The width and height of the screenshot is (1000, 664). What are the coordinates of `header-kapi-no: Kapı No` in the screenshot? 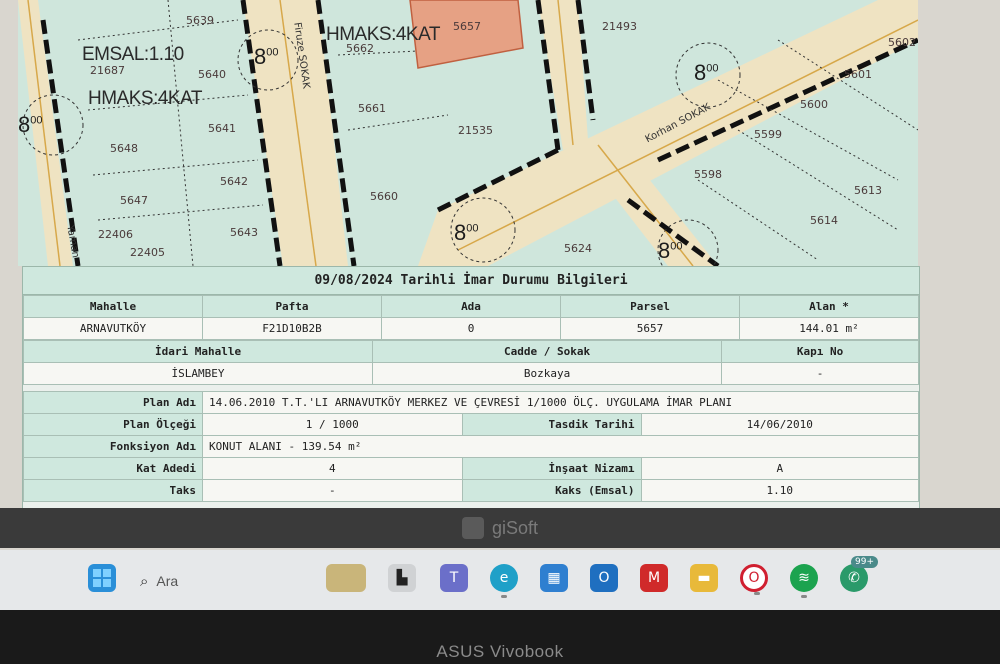 It's located at (820, 351).